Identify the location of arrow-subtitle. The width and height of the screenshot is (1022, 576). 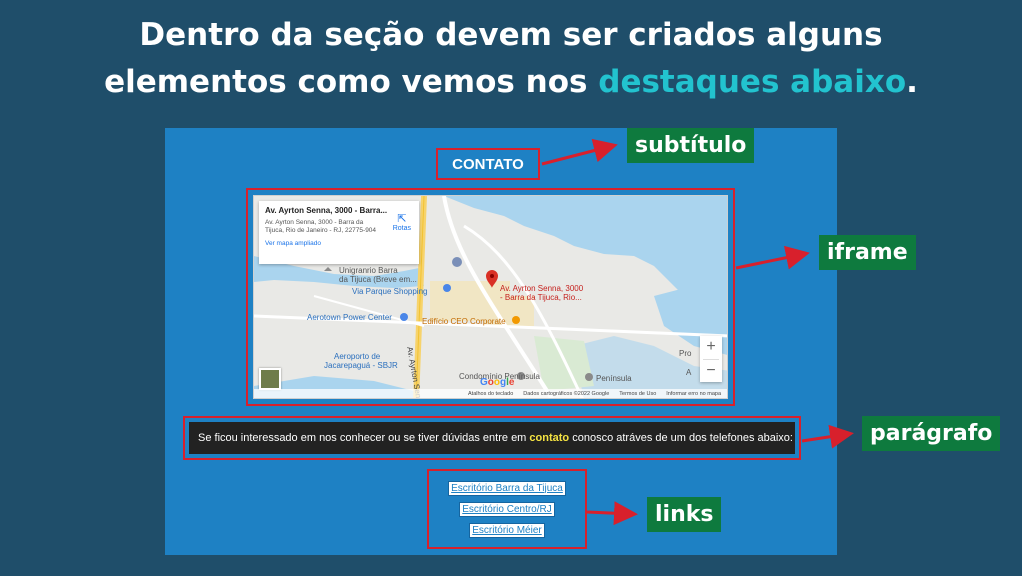
(579, 152).